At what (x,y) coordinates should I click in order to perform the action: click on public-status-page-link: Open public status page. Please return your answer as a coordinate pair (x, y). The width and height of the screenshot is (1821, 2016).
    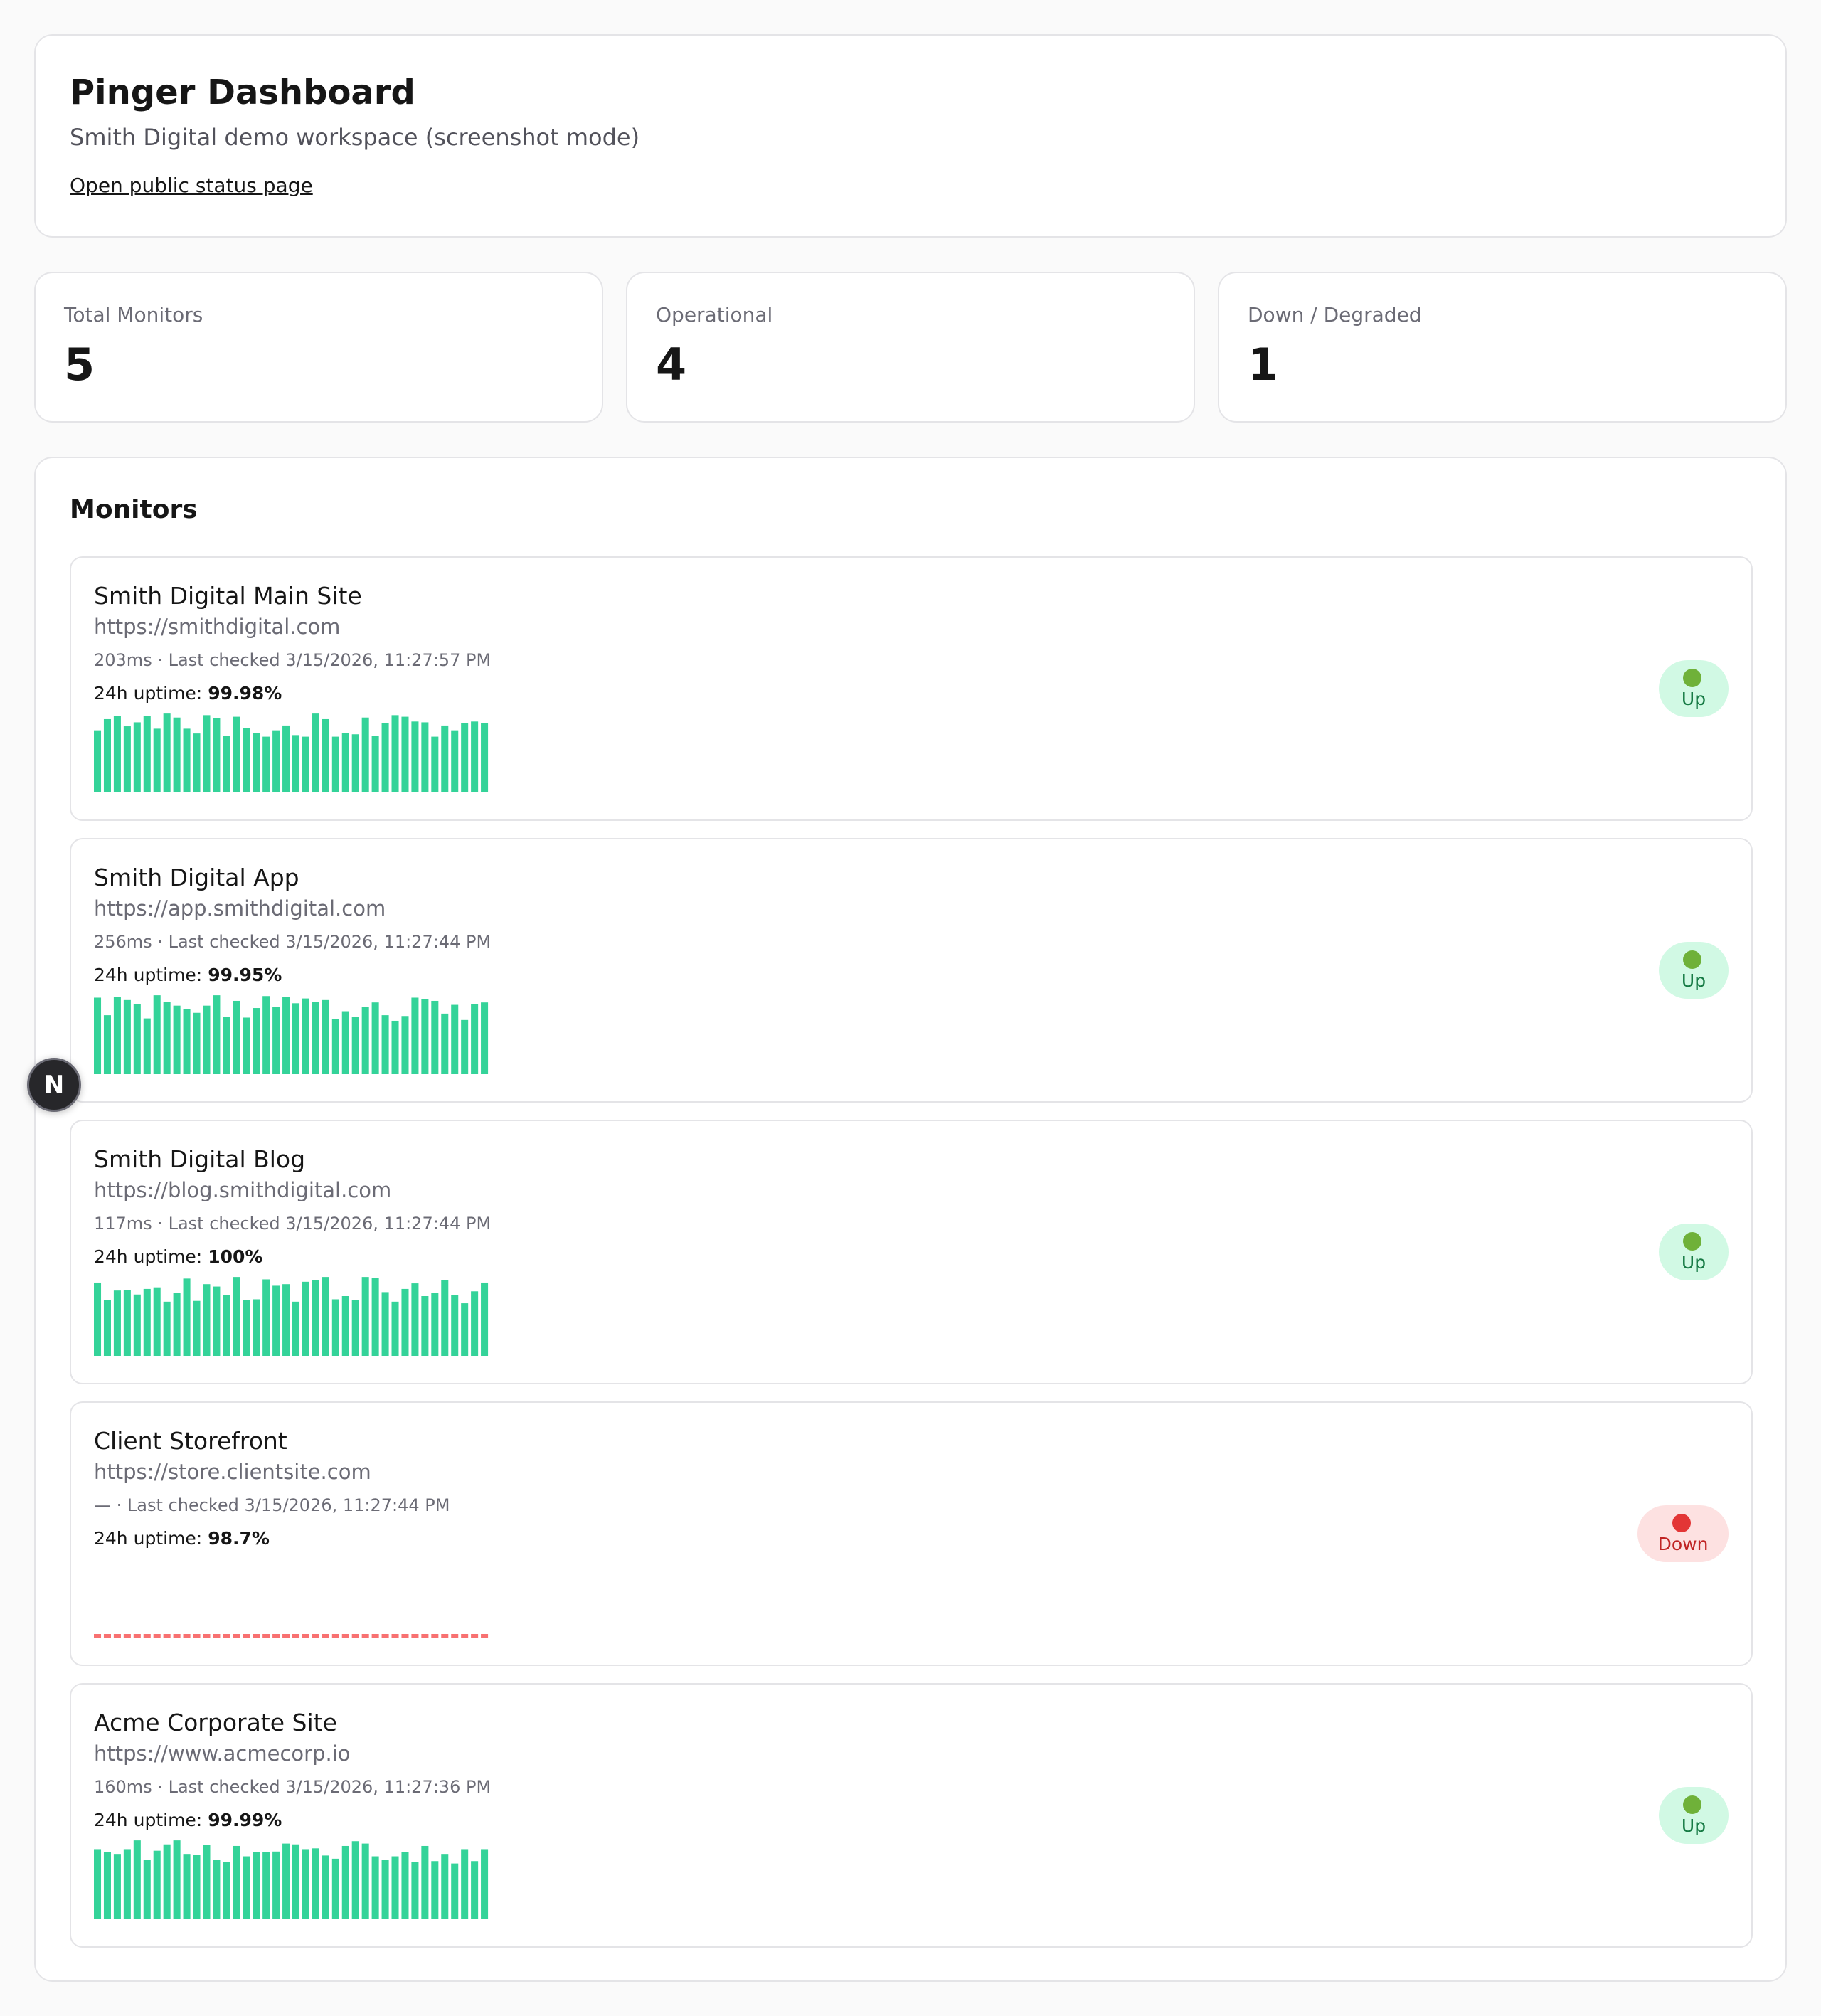
    Looking at the image, I should click on (191, 185).